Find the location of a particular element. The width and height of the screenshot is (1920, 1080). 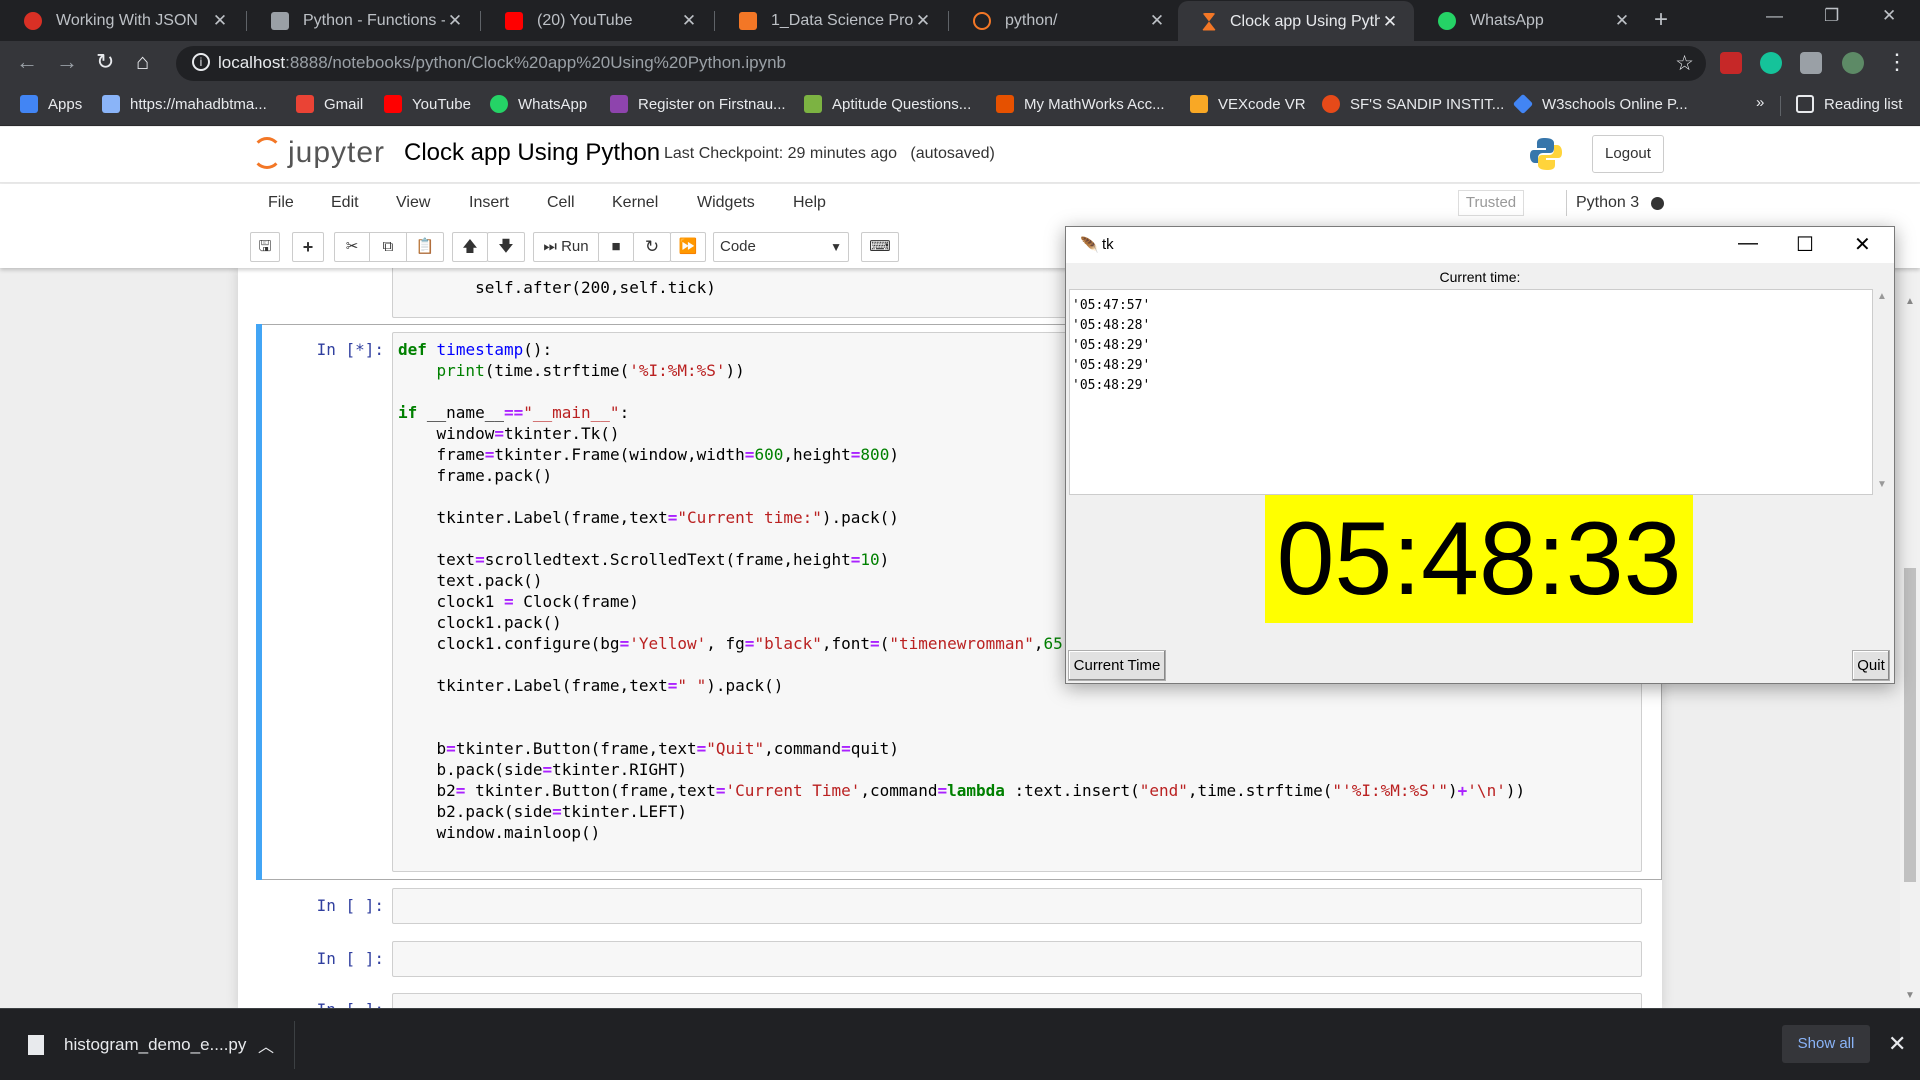

cut-icon: ✂ is located at coordinates (352, 247).